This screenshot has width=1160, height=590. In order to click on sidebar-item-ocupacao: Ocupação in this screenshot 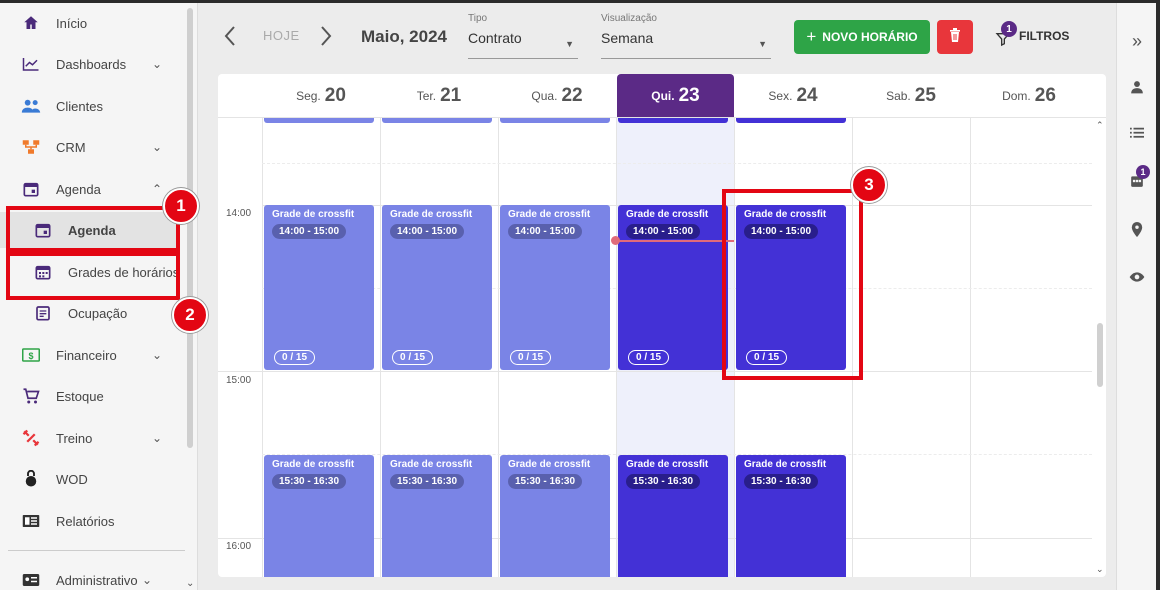, I will do `click(90, 313)`.